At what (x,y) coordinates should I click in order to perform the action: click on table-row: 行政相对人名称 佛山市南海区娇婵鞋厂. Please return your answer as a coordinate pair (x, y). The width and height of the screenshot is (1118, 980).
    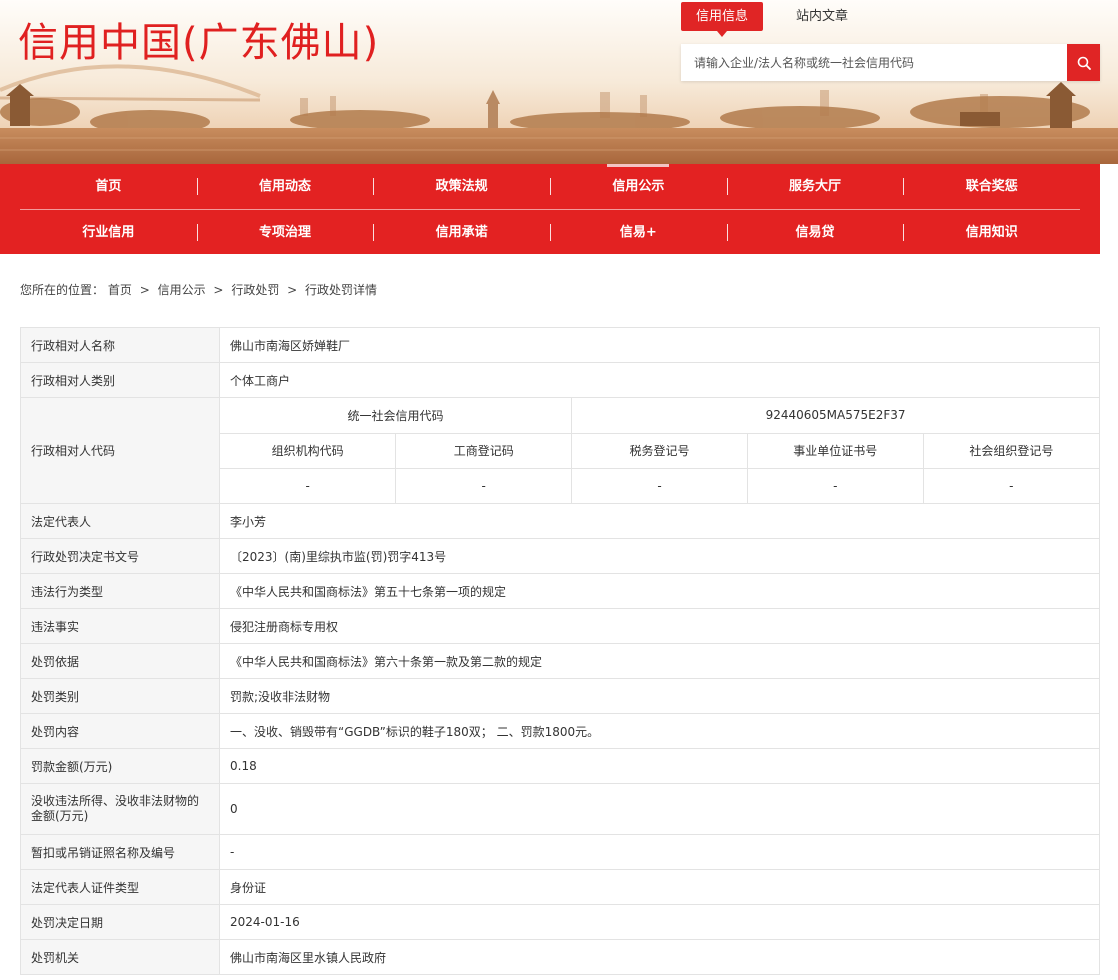
    Looking at the image, I should click on (560, 345).